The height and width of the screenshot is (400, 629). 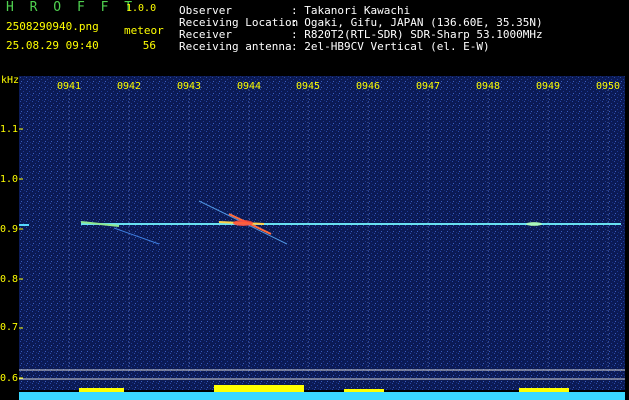 I want to click on y-axis-unit: kHz, so click(x=10, y=80).